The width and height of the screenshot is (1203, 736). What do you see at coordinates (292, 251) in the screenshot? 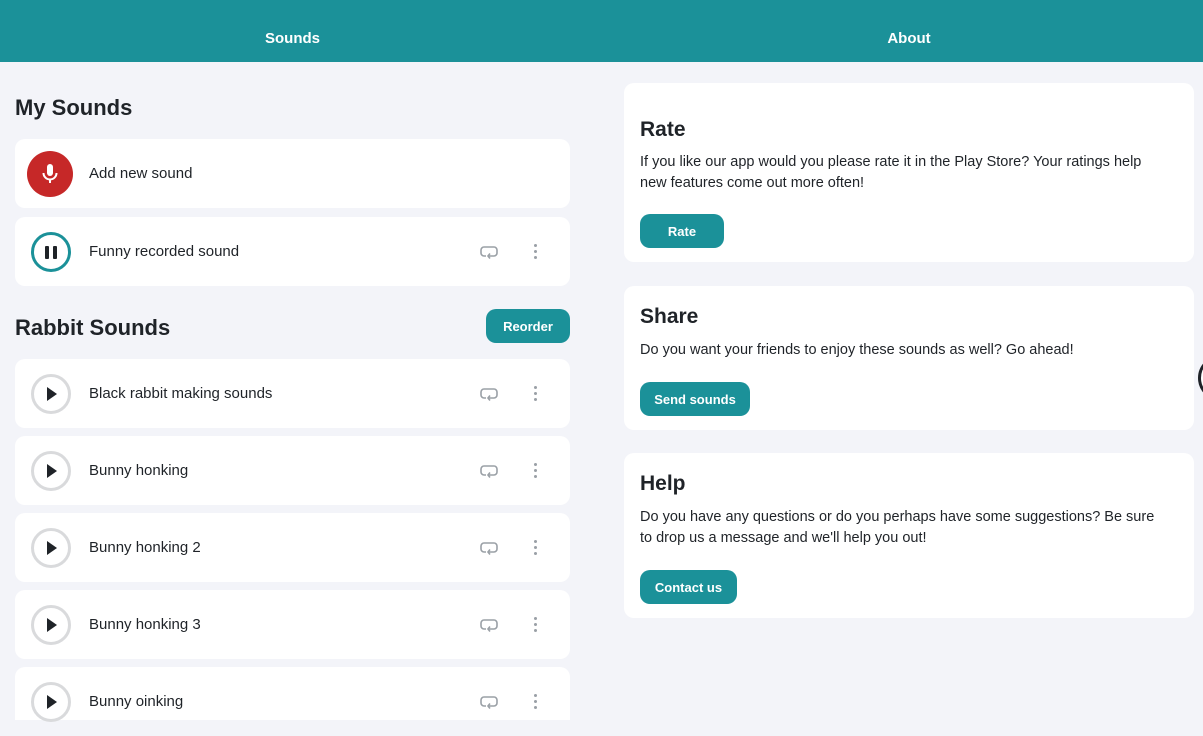
I see `sound-row-funny-recorded: Funny recorded sound` at bounding box center [292, 251].